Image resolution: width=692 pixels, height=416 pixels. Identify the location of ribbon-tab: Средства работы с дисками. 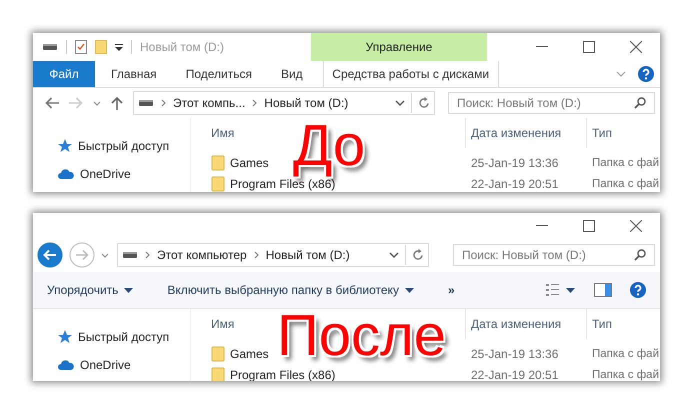
(410, 74).